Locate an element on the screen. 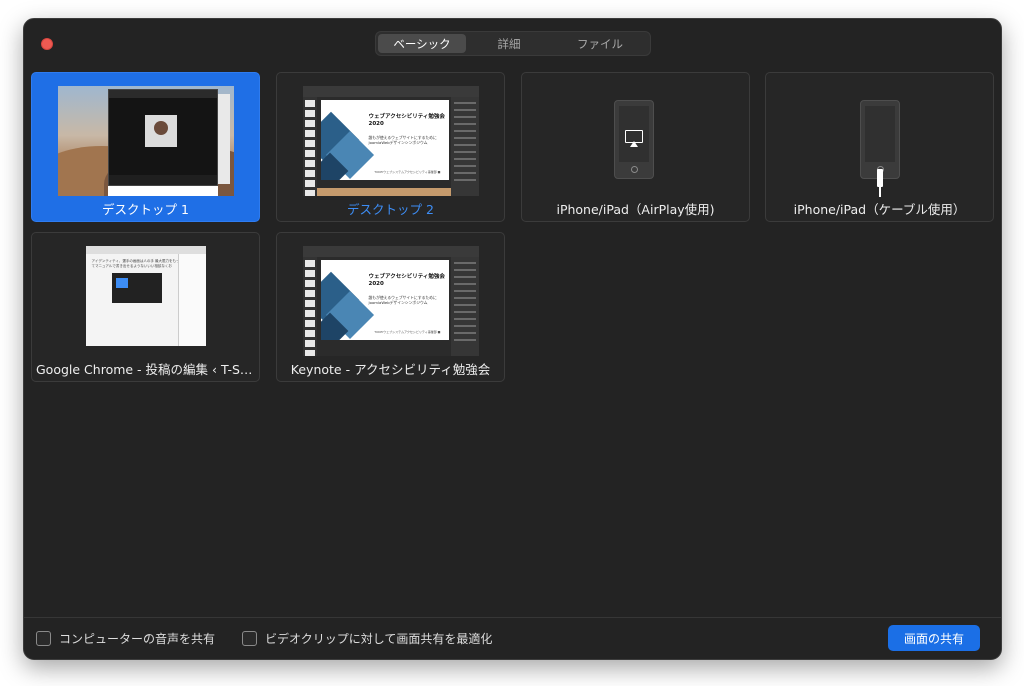  airplay-icon is located at coordinates (634, 138).